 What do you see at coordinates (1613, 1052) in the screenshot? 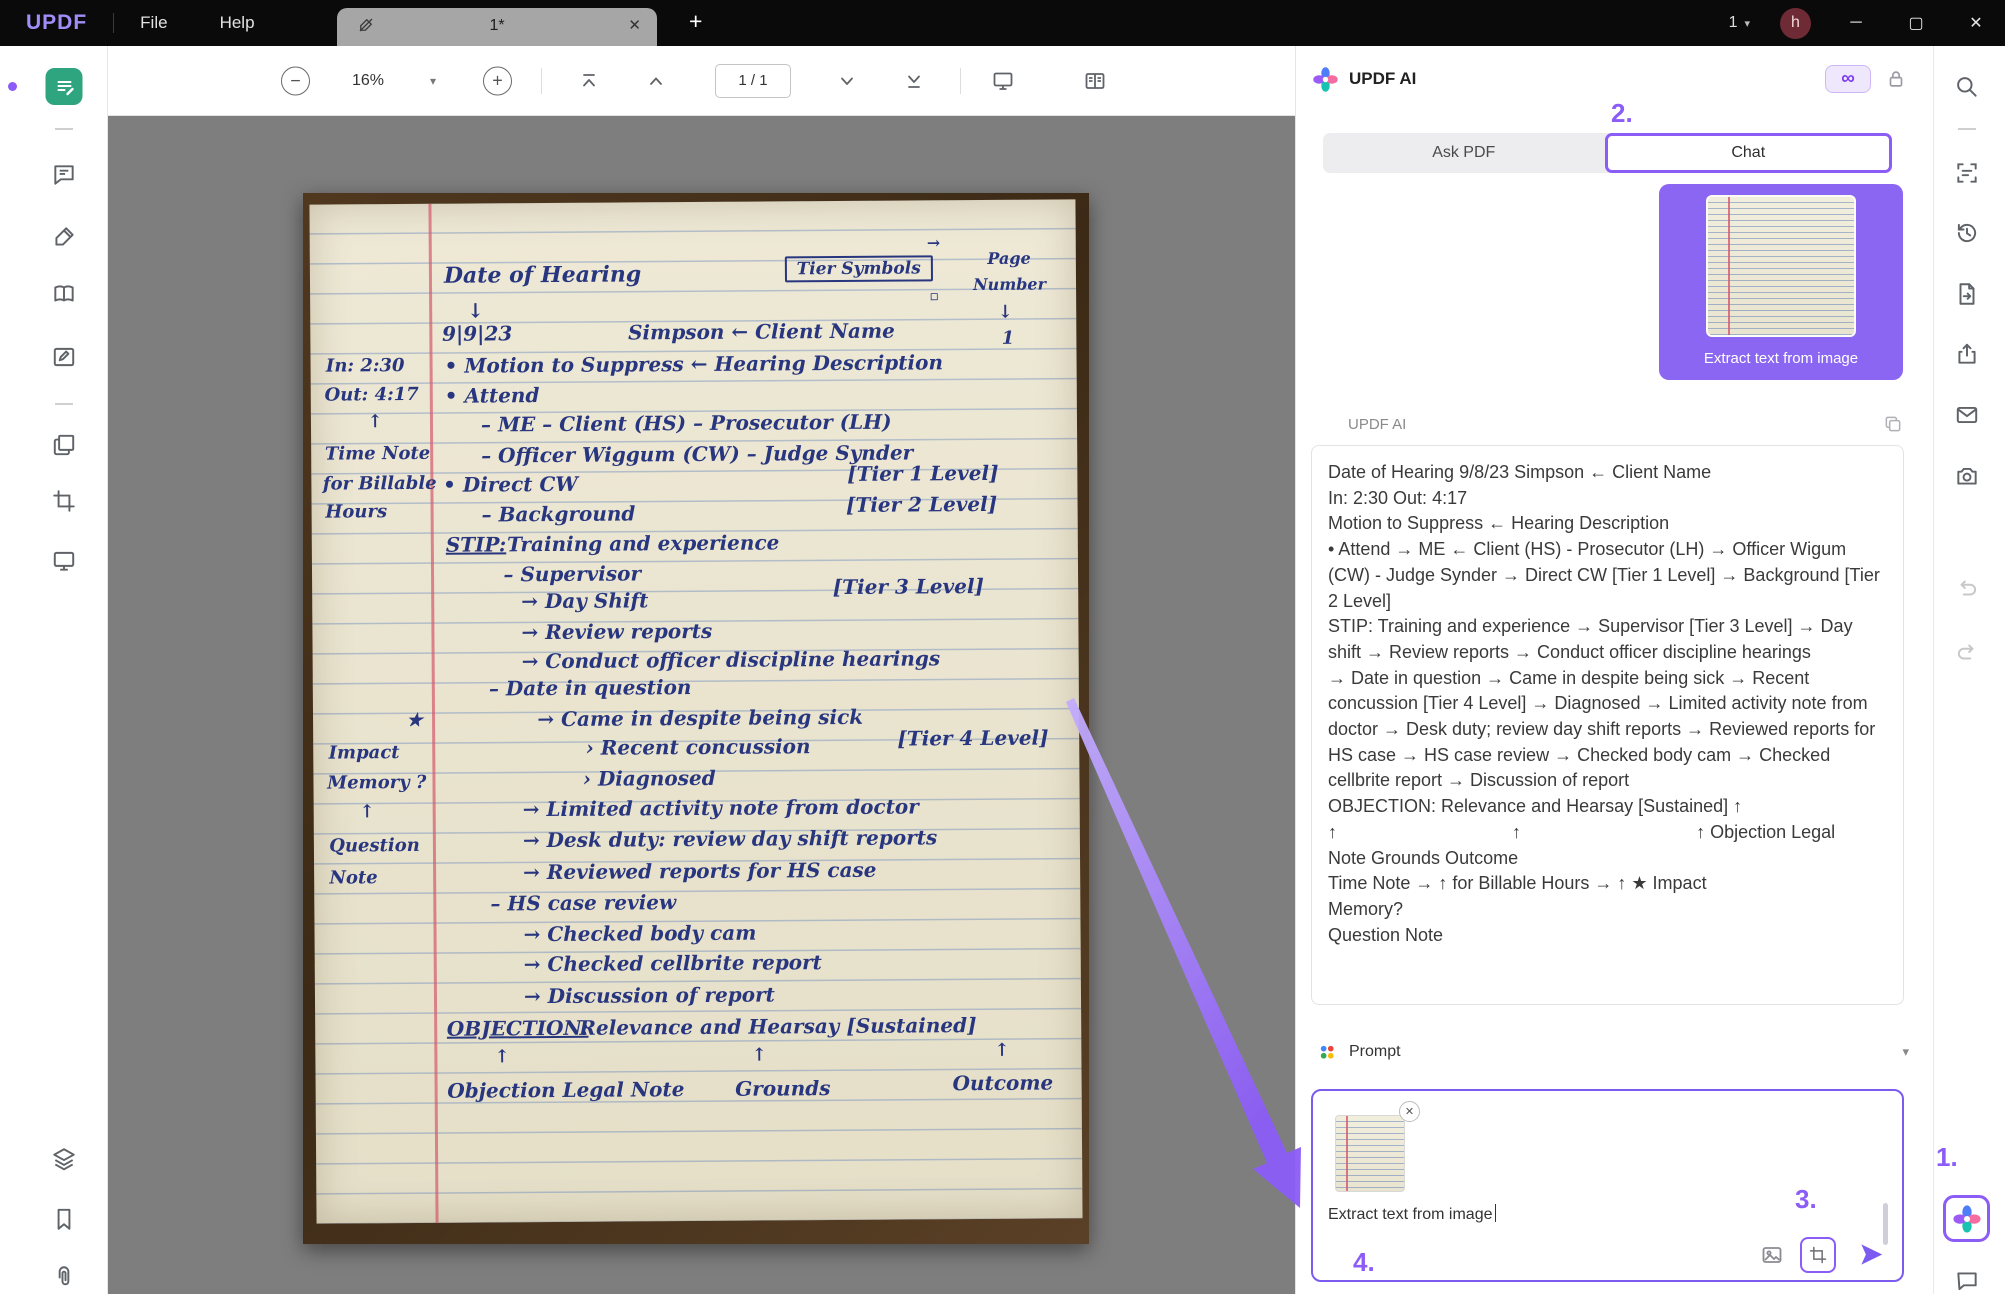
I see `prompt-section-header: Prompt ▾` at bounding box center [1613, 1052].